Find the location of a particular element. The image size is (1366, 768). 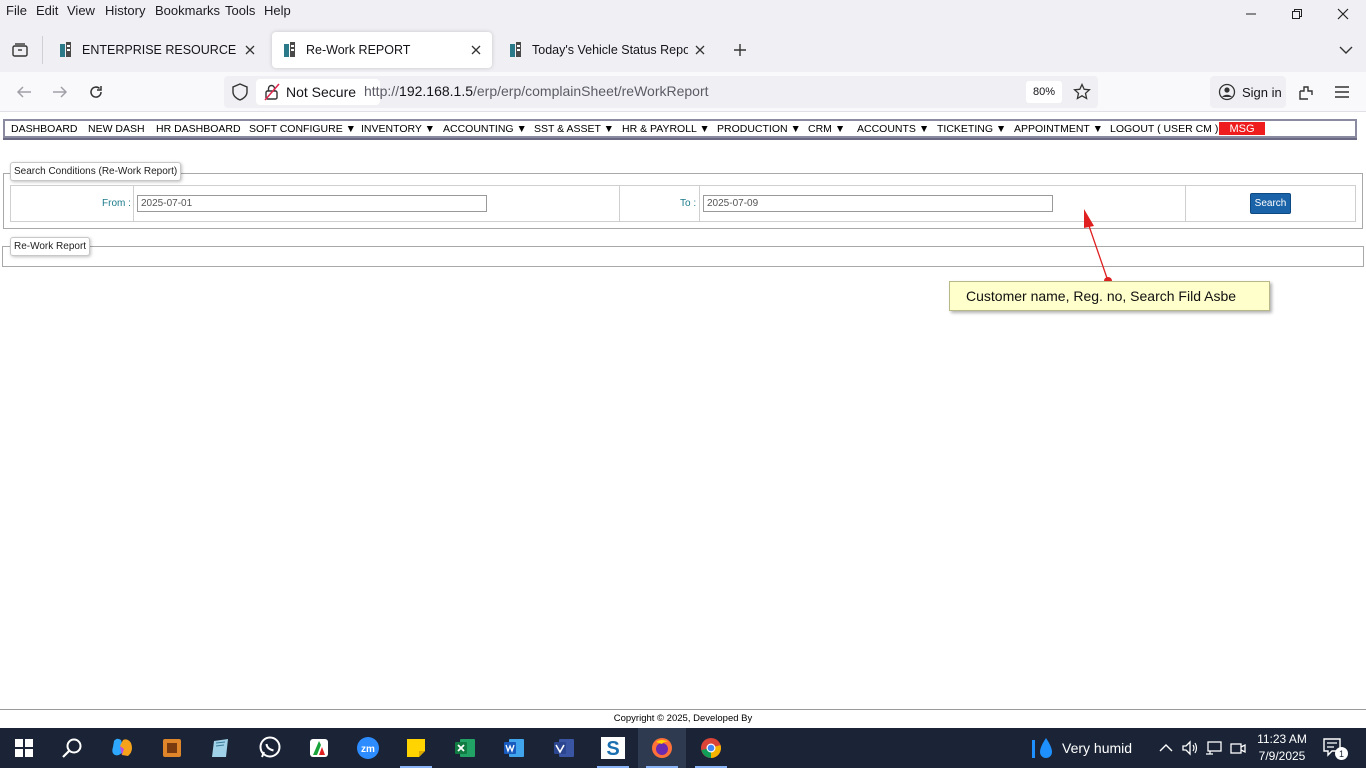

visio-app is located at coordinates (564, 748).